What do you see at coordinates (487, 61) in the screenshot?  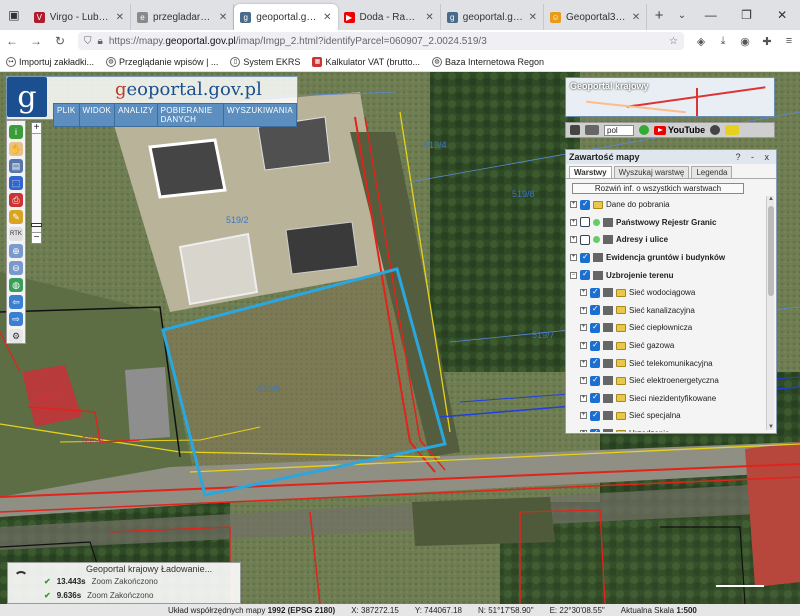 I see `bookmark-item: ◍ Baza Internetowa Regon` at bounding box center [487, 61].